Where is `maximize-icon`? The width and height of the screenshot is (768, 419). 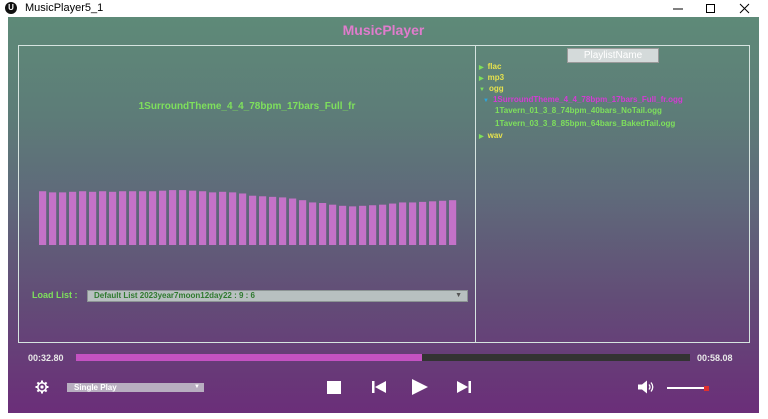 maximize-icon is located at coordinates (710, 8).